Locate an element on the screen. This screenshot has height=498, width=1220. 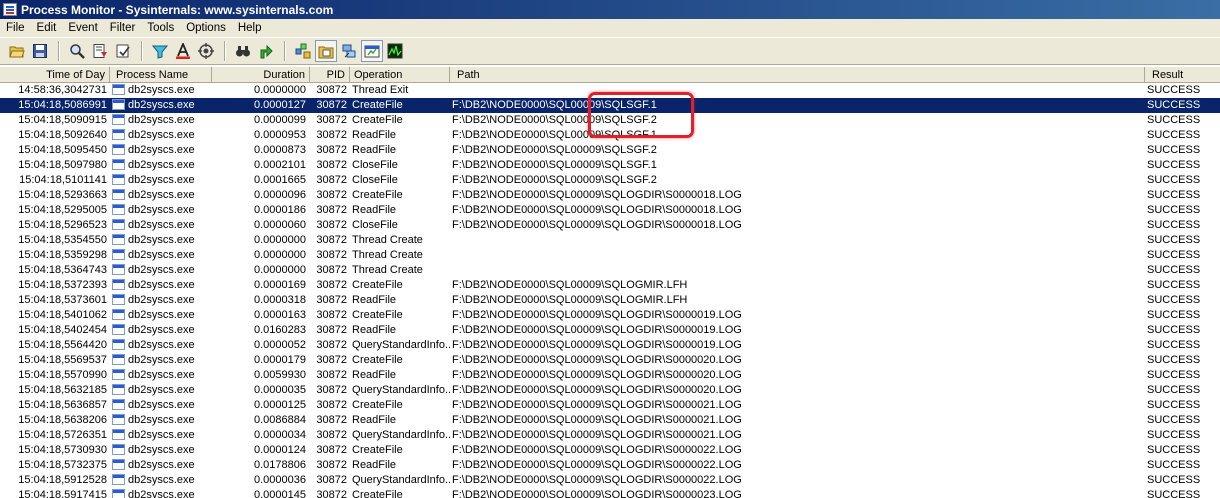
autoscroll-icon is located at coordinates (100, 51).